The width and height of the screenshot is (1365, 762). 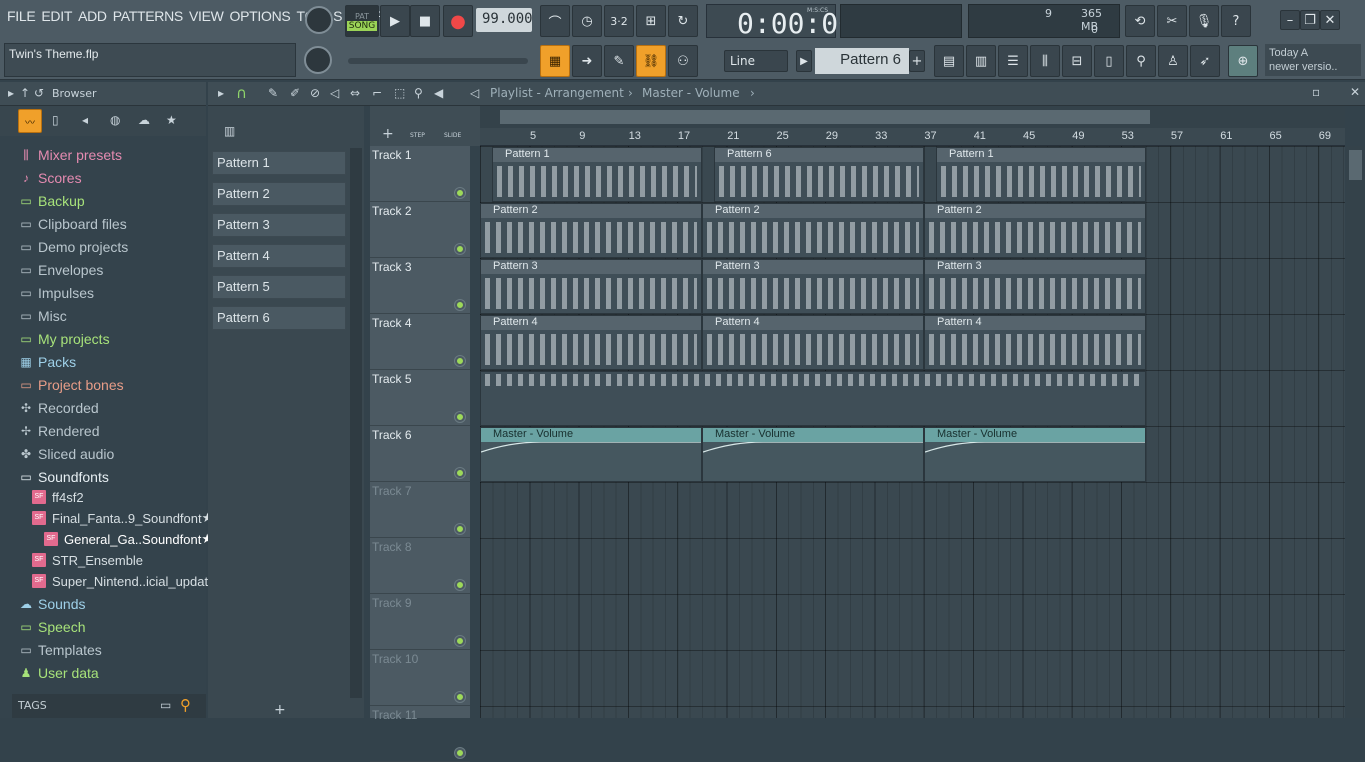 I want to click on share-button: ➶, so click(x=1205, y=61).